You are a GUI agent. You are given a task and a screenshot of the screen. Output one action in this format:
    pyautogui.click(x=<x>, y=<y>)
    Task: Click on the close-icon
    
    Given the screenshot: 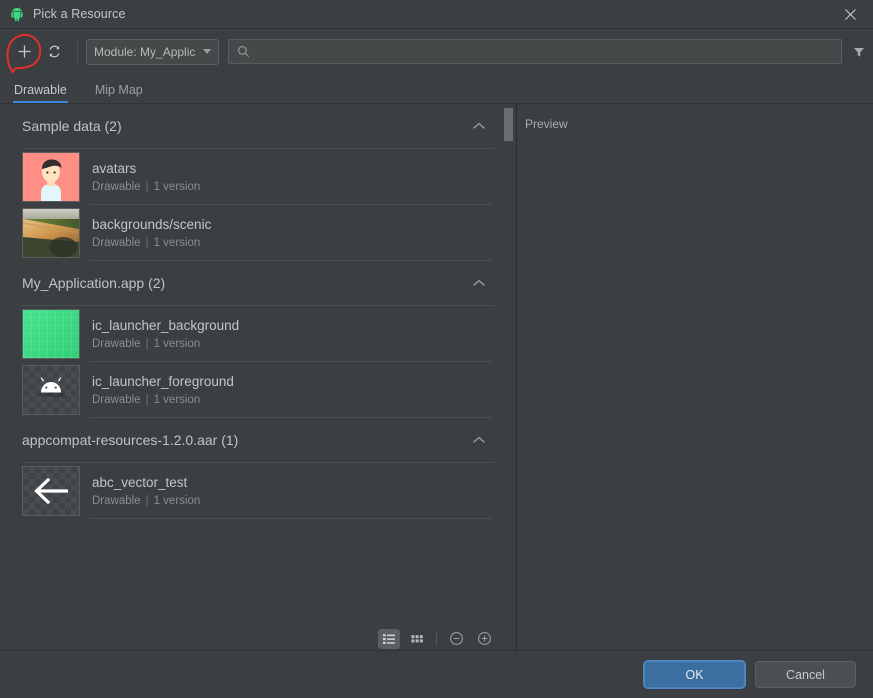 What is the action you would take?
    pyautogui.click(x=850, y=14)
    